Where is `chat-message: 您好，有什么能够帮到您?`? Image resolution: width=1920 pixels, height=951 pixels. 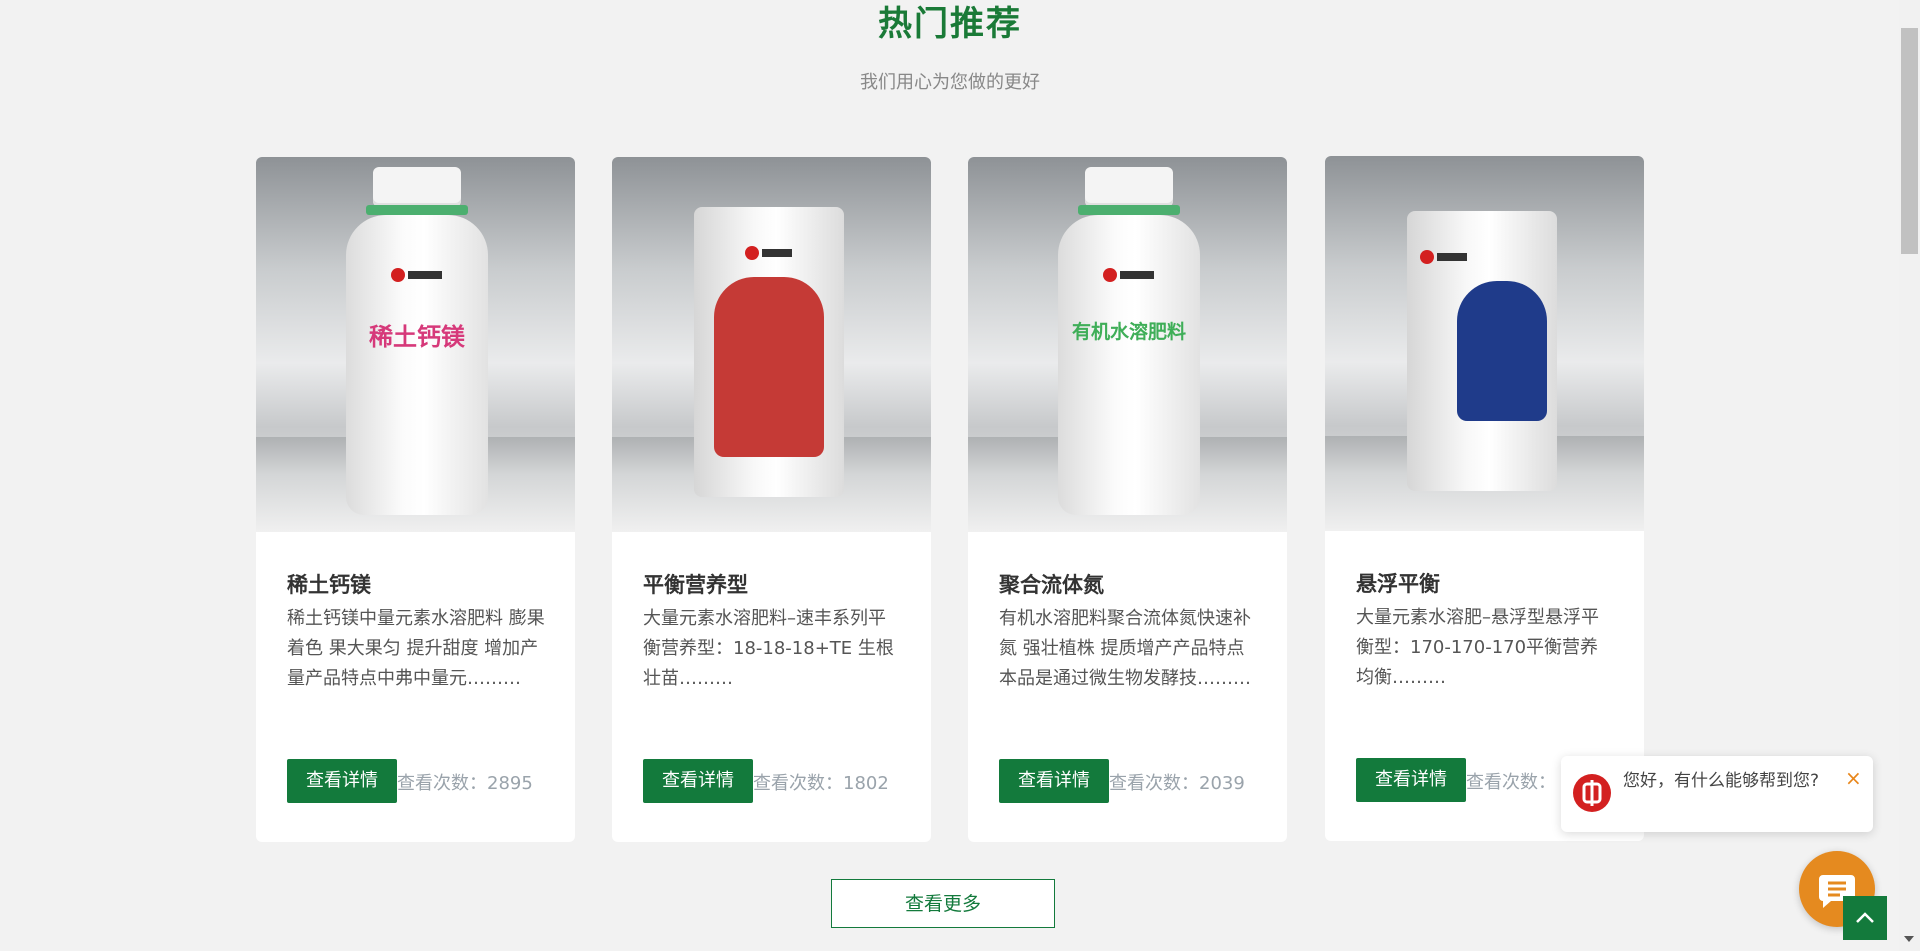
chat-message: 您好，有什么能够帮到您? is located at coordinates (1721, 781).